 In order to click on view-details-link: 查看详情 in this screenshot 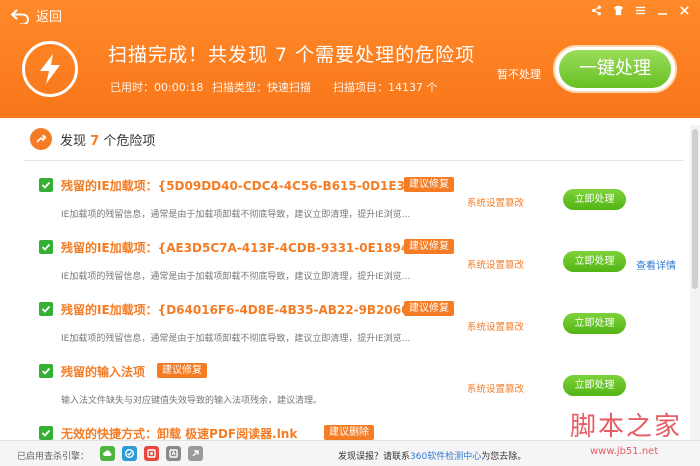, I will do `click(656, 264)`.